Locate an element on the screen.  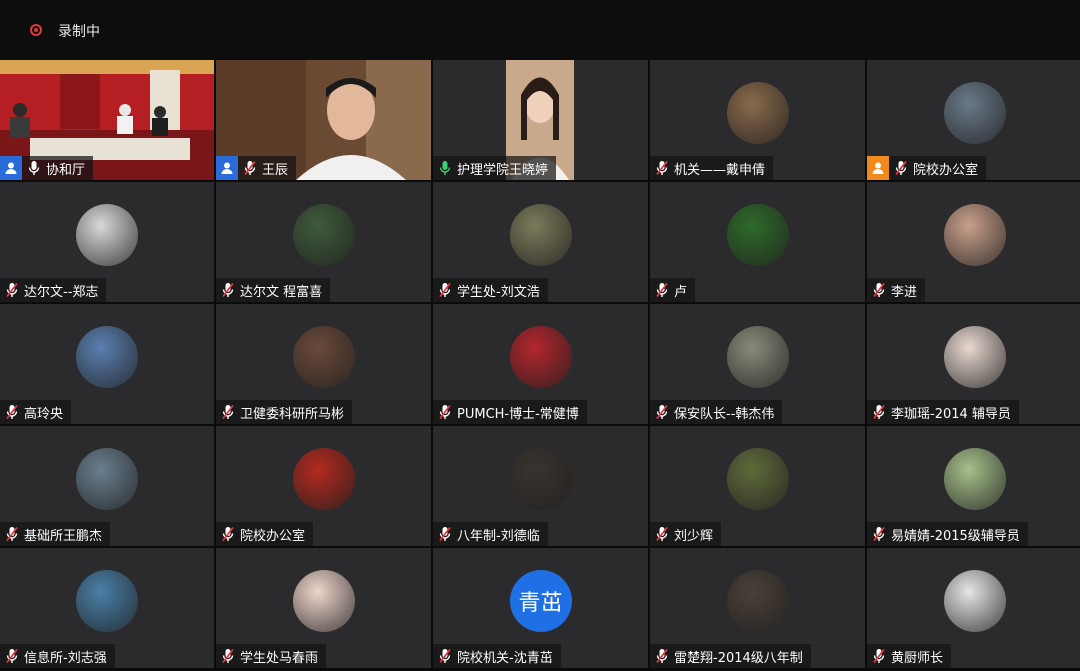
participant-nametag: 护理学院王晓婷 is located at coordinates (495, 168).